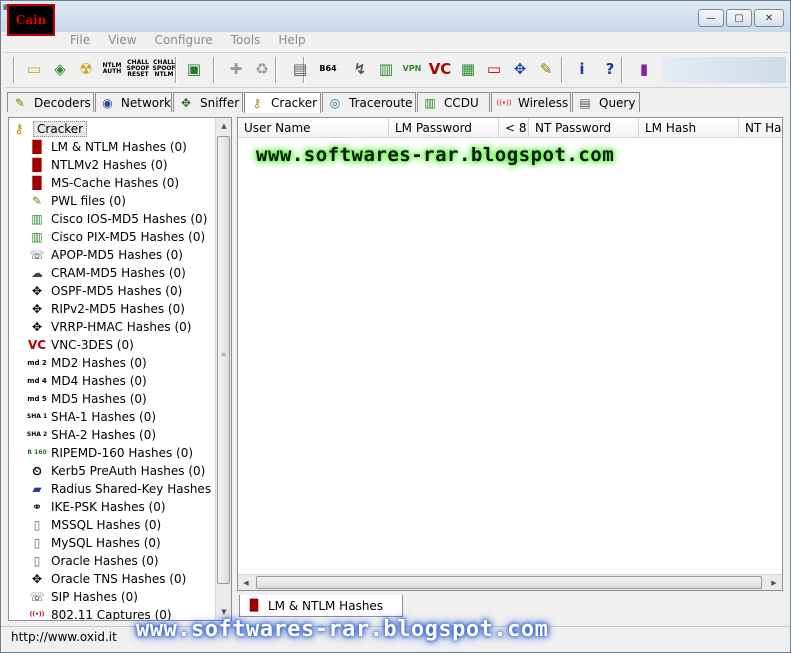 The height and width of the screenshot is (653, 791). What do you see at coordinates (130, 525) in the screenshot?
I see `tree-item: ▯ MSSQL Hashes (0)` at bounding box center [130, 525].